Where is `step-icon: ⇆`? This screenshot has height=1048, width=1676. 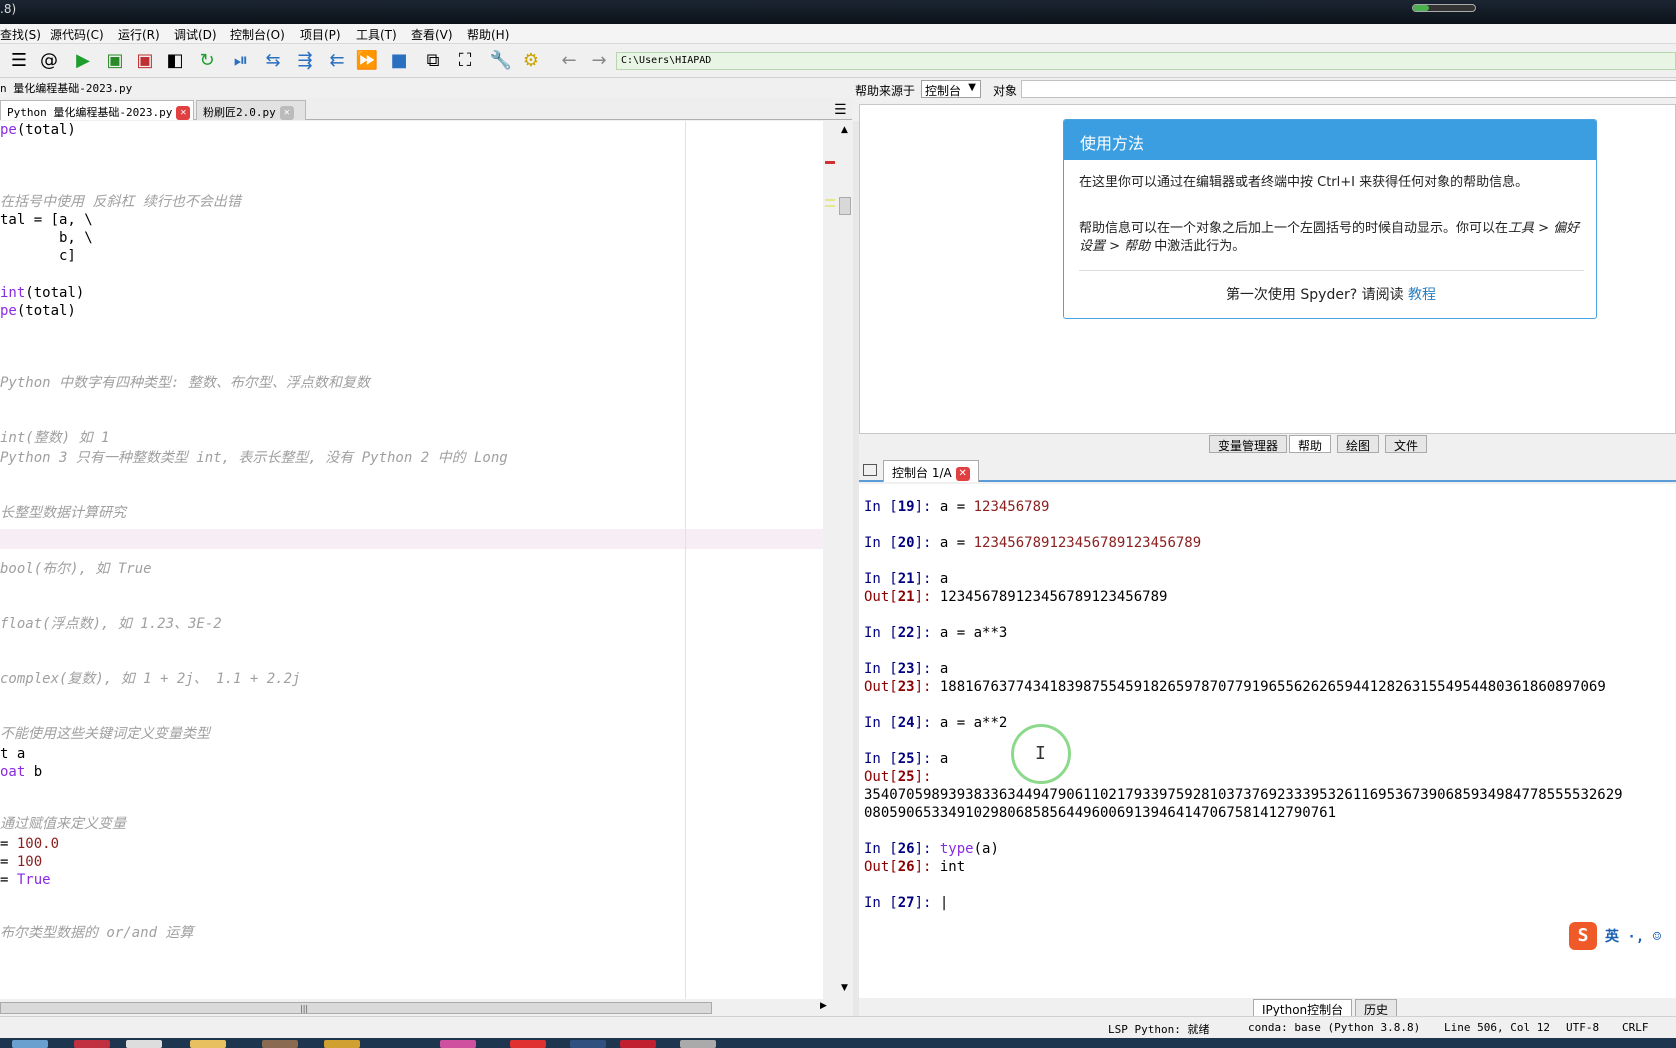 step-icon: ⇆ is located at coordinates (273, 61).